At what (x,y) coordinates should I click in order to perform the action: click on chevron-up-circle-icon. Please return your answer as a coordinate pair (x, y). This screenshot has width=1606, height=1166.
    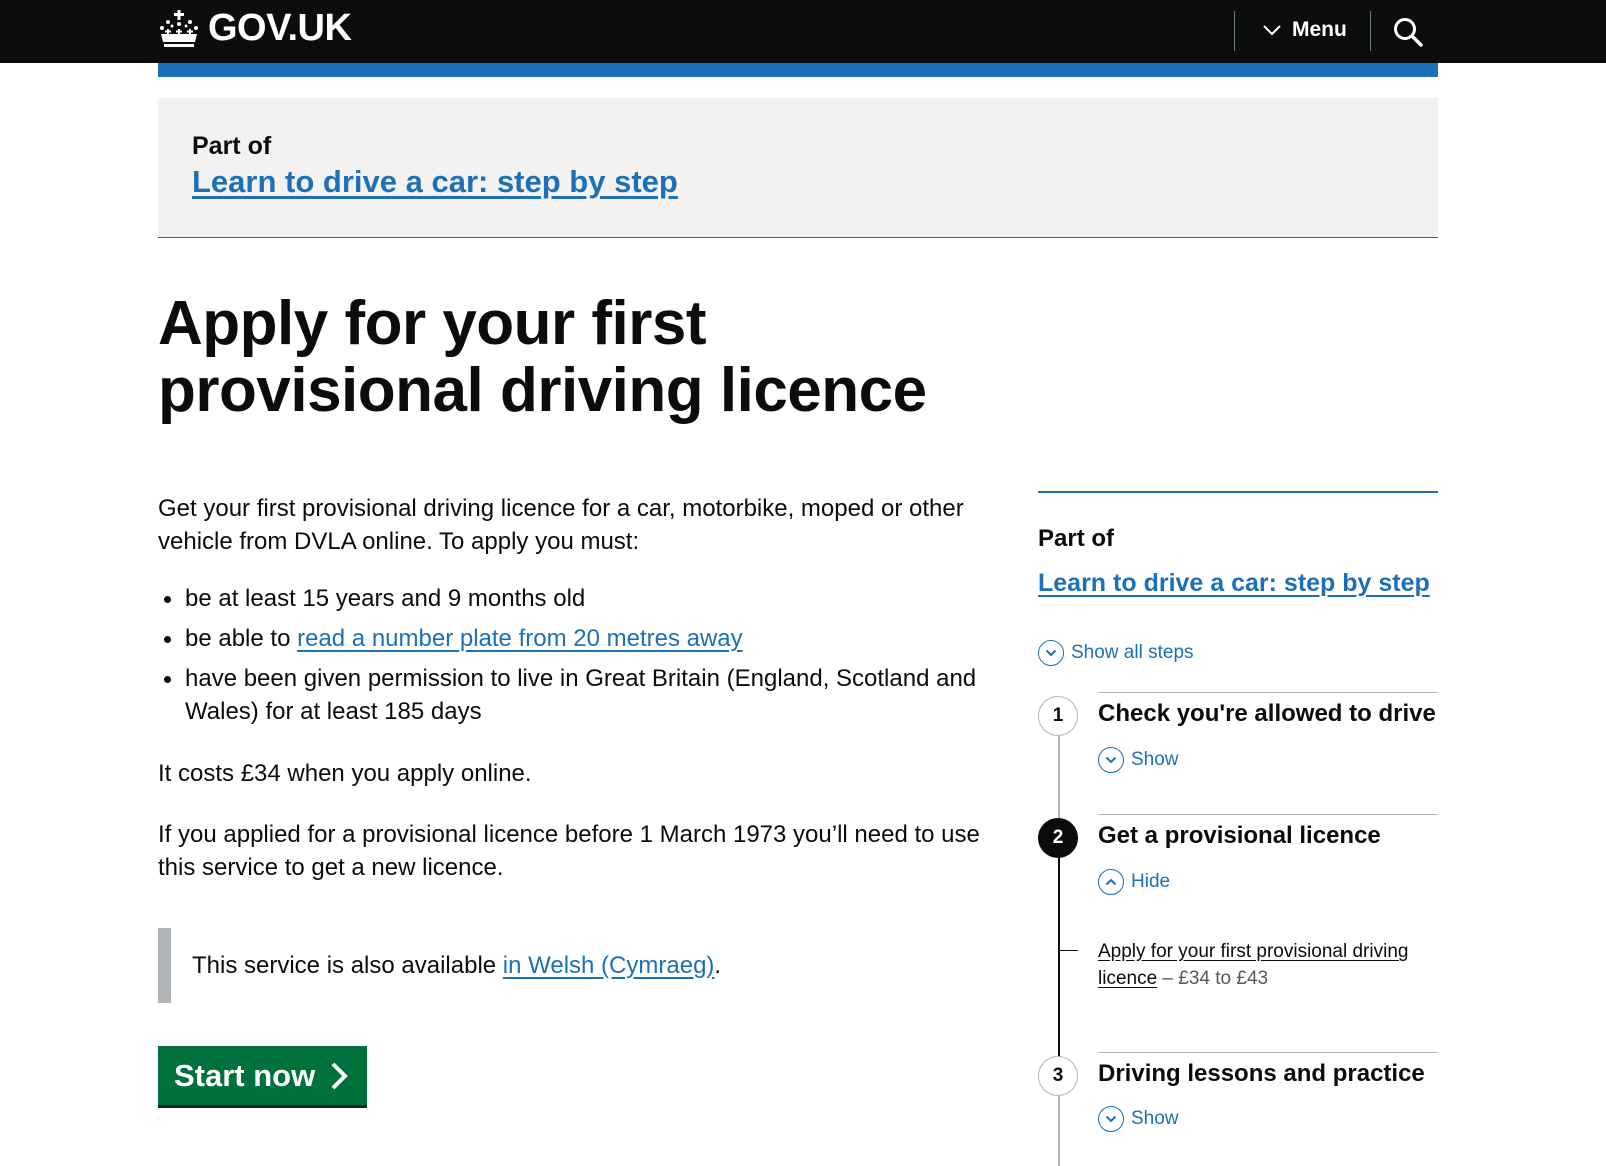
    Looking at the image, I should click on (1111, 882).